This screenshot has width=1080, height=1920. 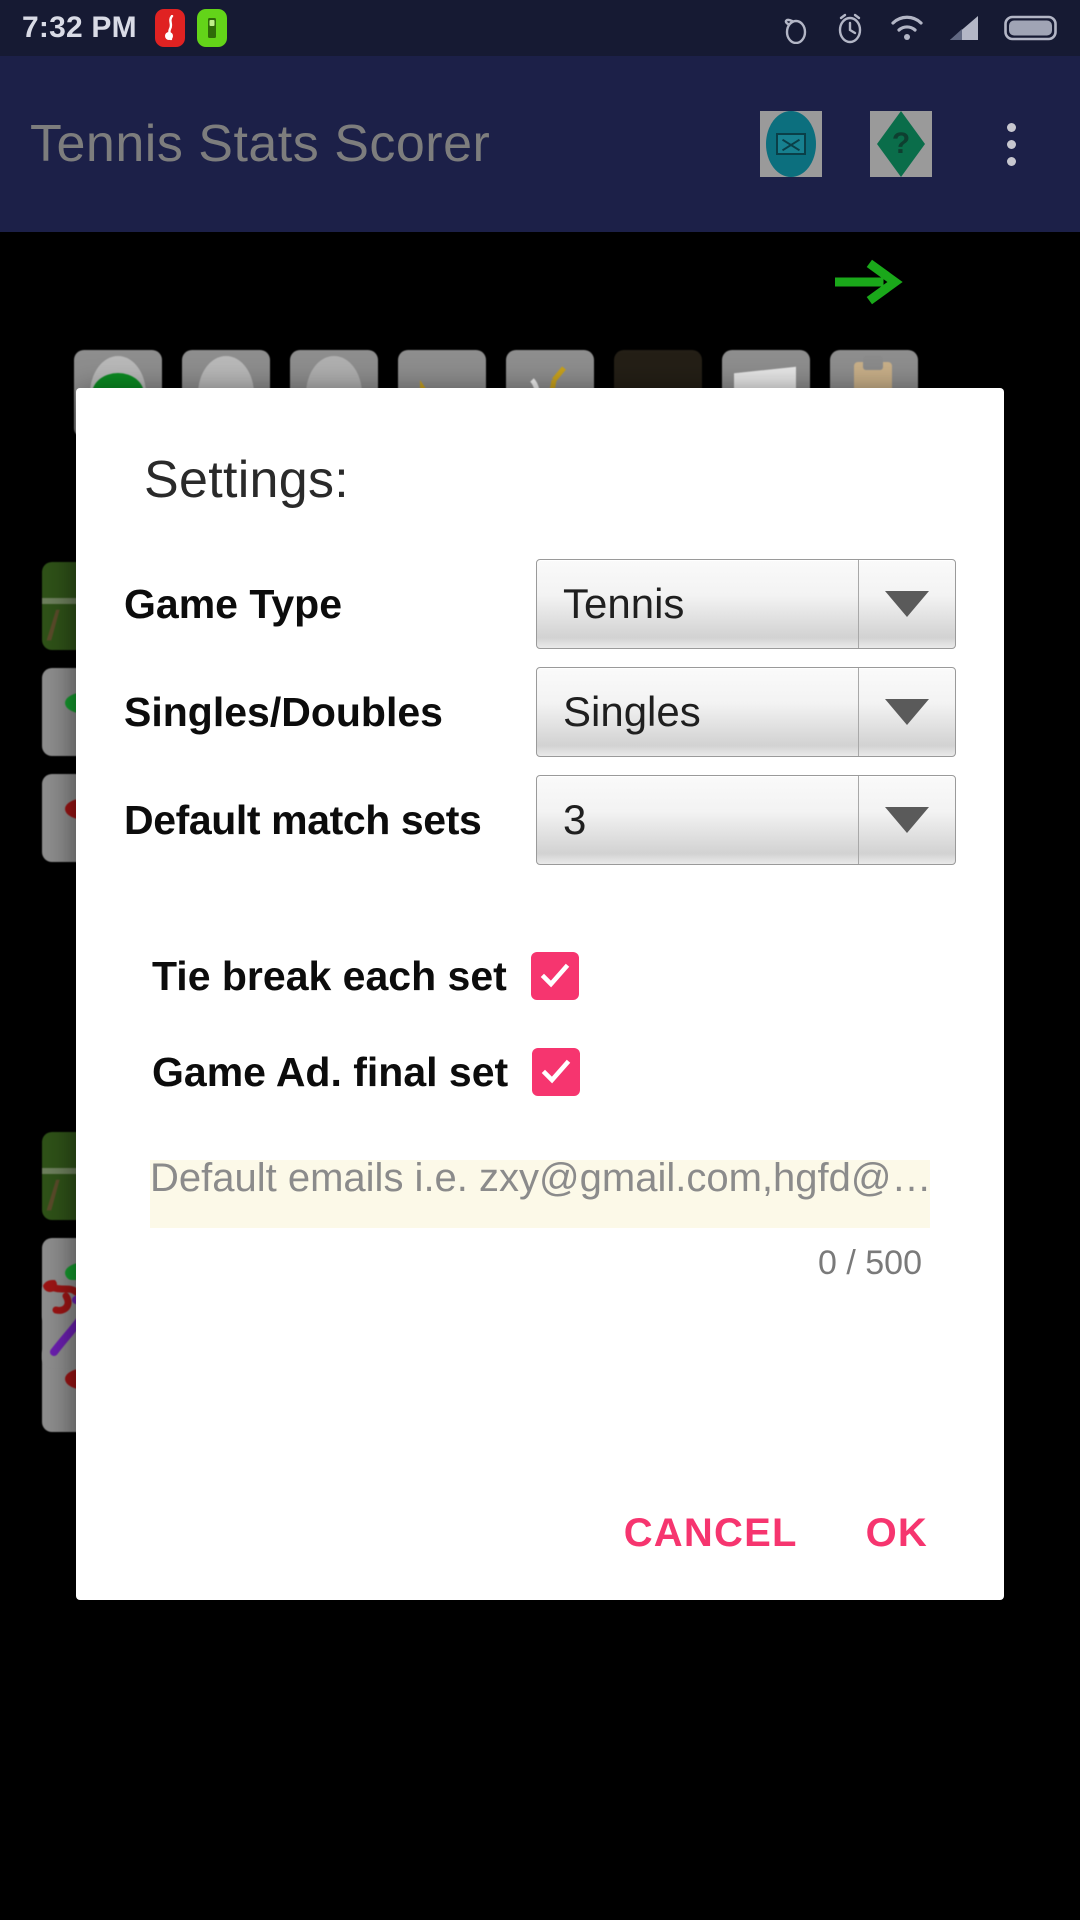 What do you see at coordinates (303, 819) in the screenshot?
I see `default-match-sets-label: Default match sets` at bounding box center [303, 819].